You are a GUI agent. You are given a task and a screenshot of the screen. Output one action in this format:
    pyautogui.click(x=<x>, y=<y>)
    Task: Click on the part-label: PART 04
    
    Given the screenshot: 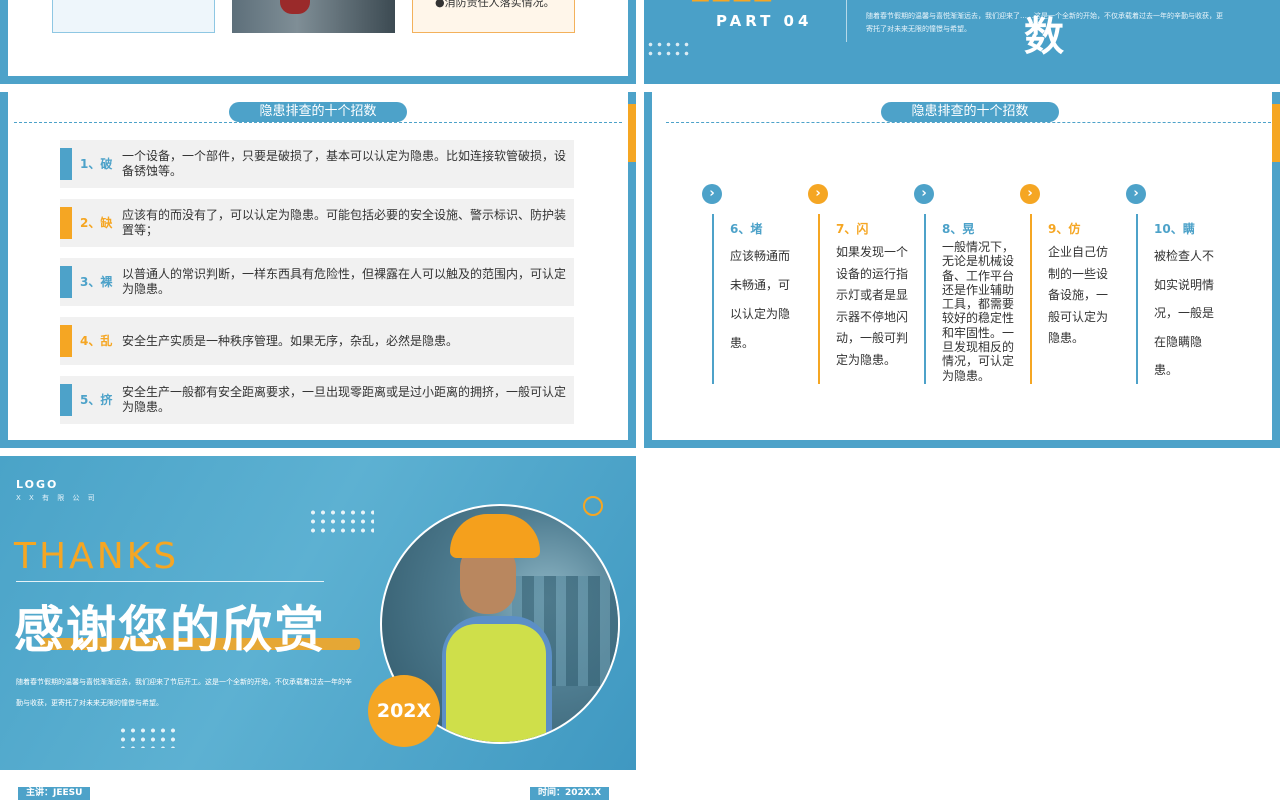 What is the action you would take?
    pyautogui.click(x=764, y=21)
    